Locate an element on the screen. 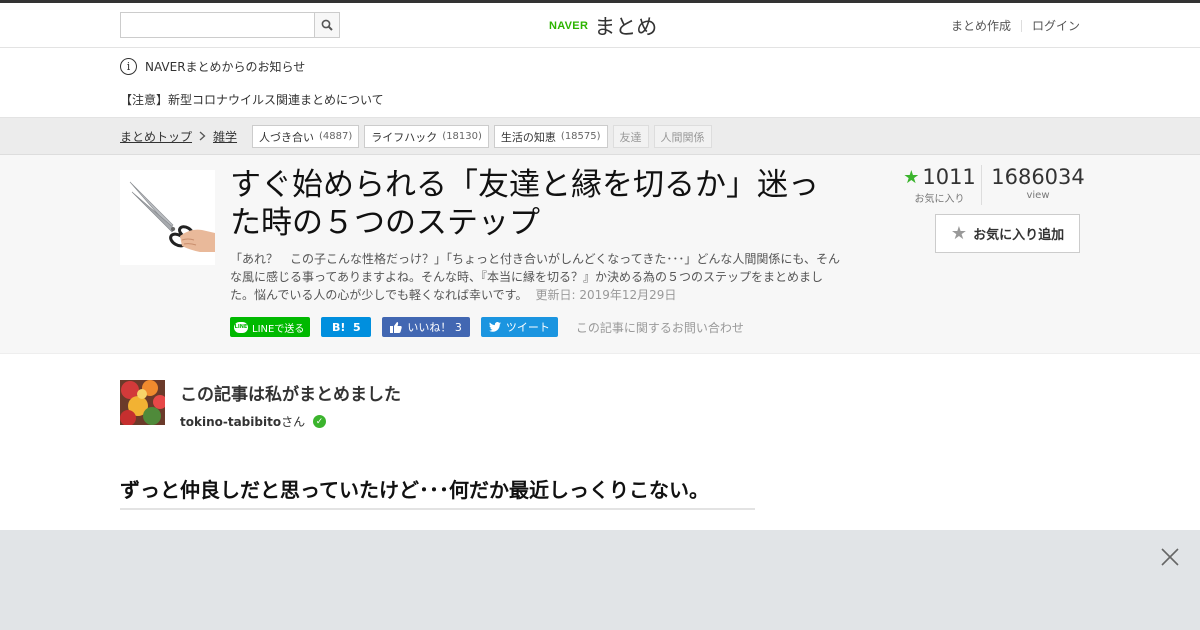 The image size is (1200, 630). facebook-like-button: いいね！ 3 is located at coordinates (426, 327).